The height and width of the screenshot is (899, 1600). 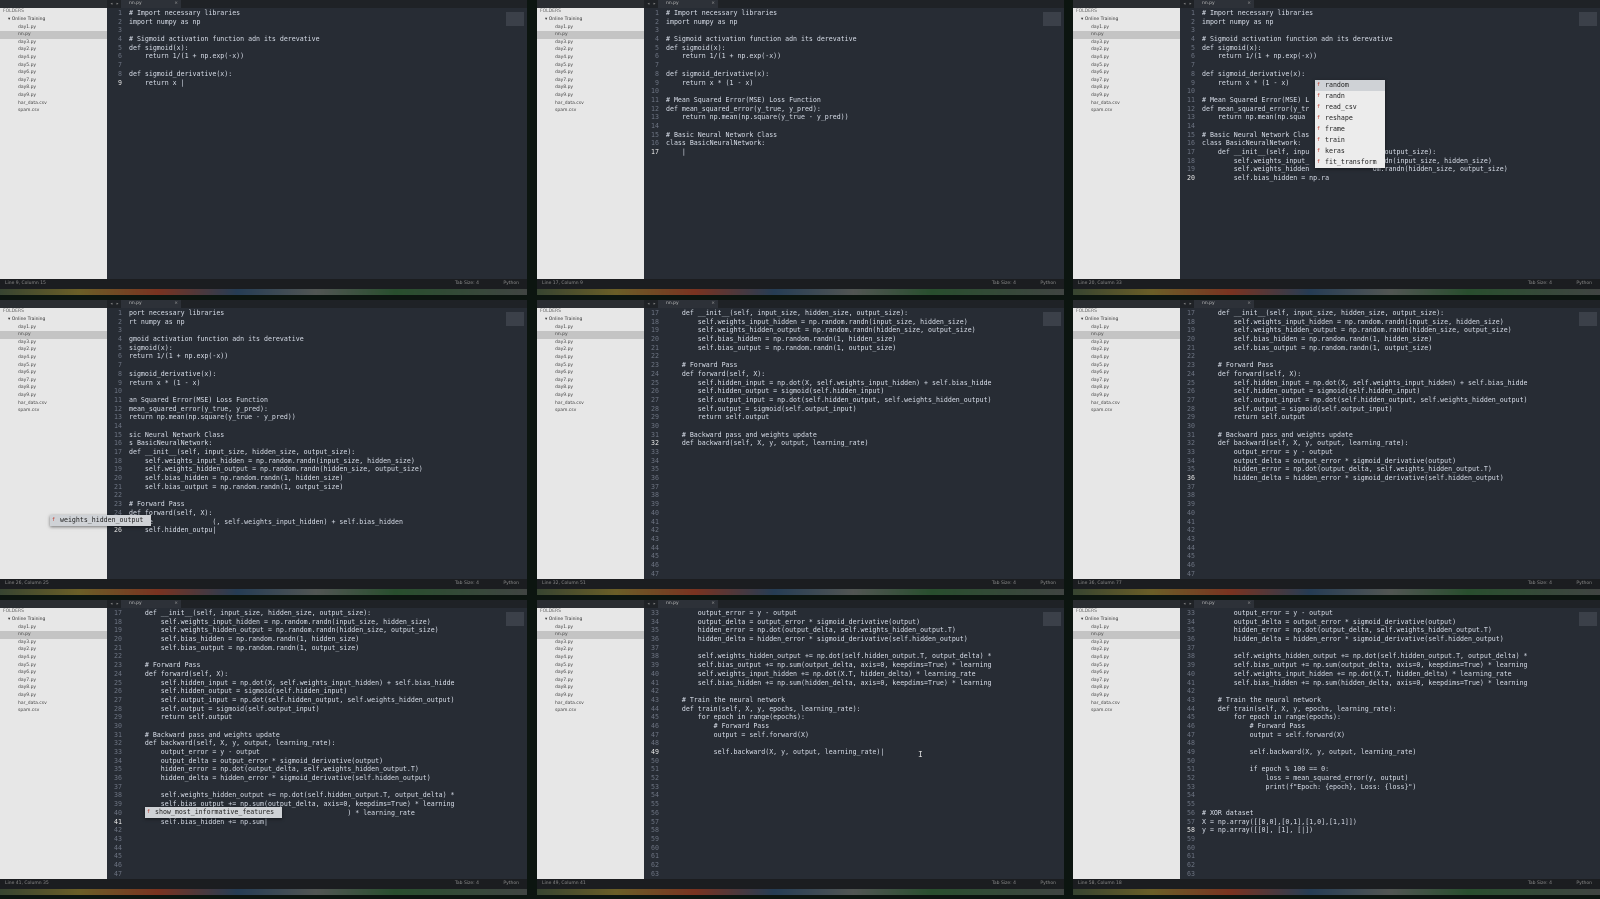 What do you see at coordinates (214, 812) in the screenshot?
I see `autocomplete-item: f show_most_informative_features` at bounding box center [214, 812].